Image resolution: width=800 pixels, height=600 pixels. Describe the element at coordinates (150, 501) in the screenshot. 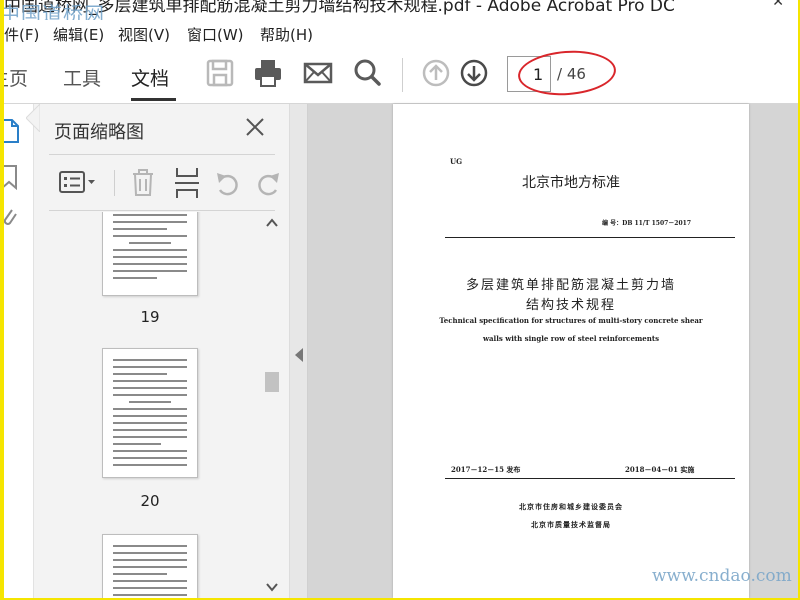

I see `thumbnail-label: 20` at that location.